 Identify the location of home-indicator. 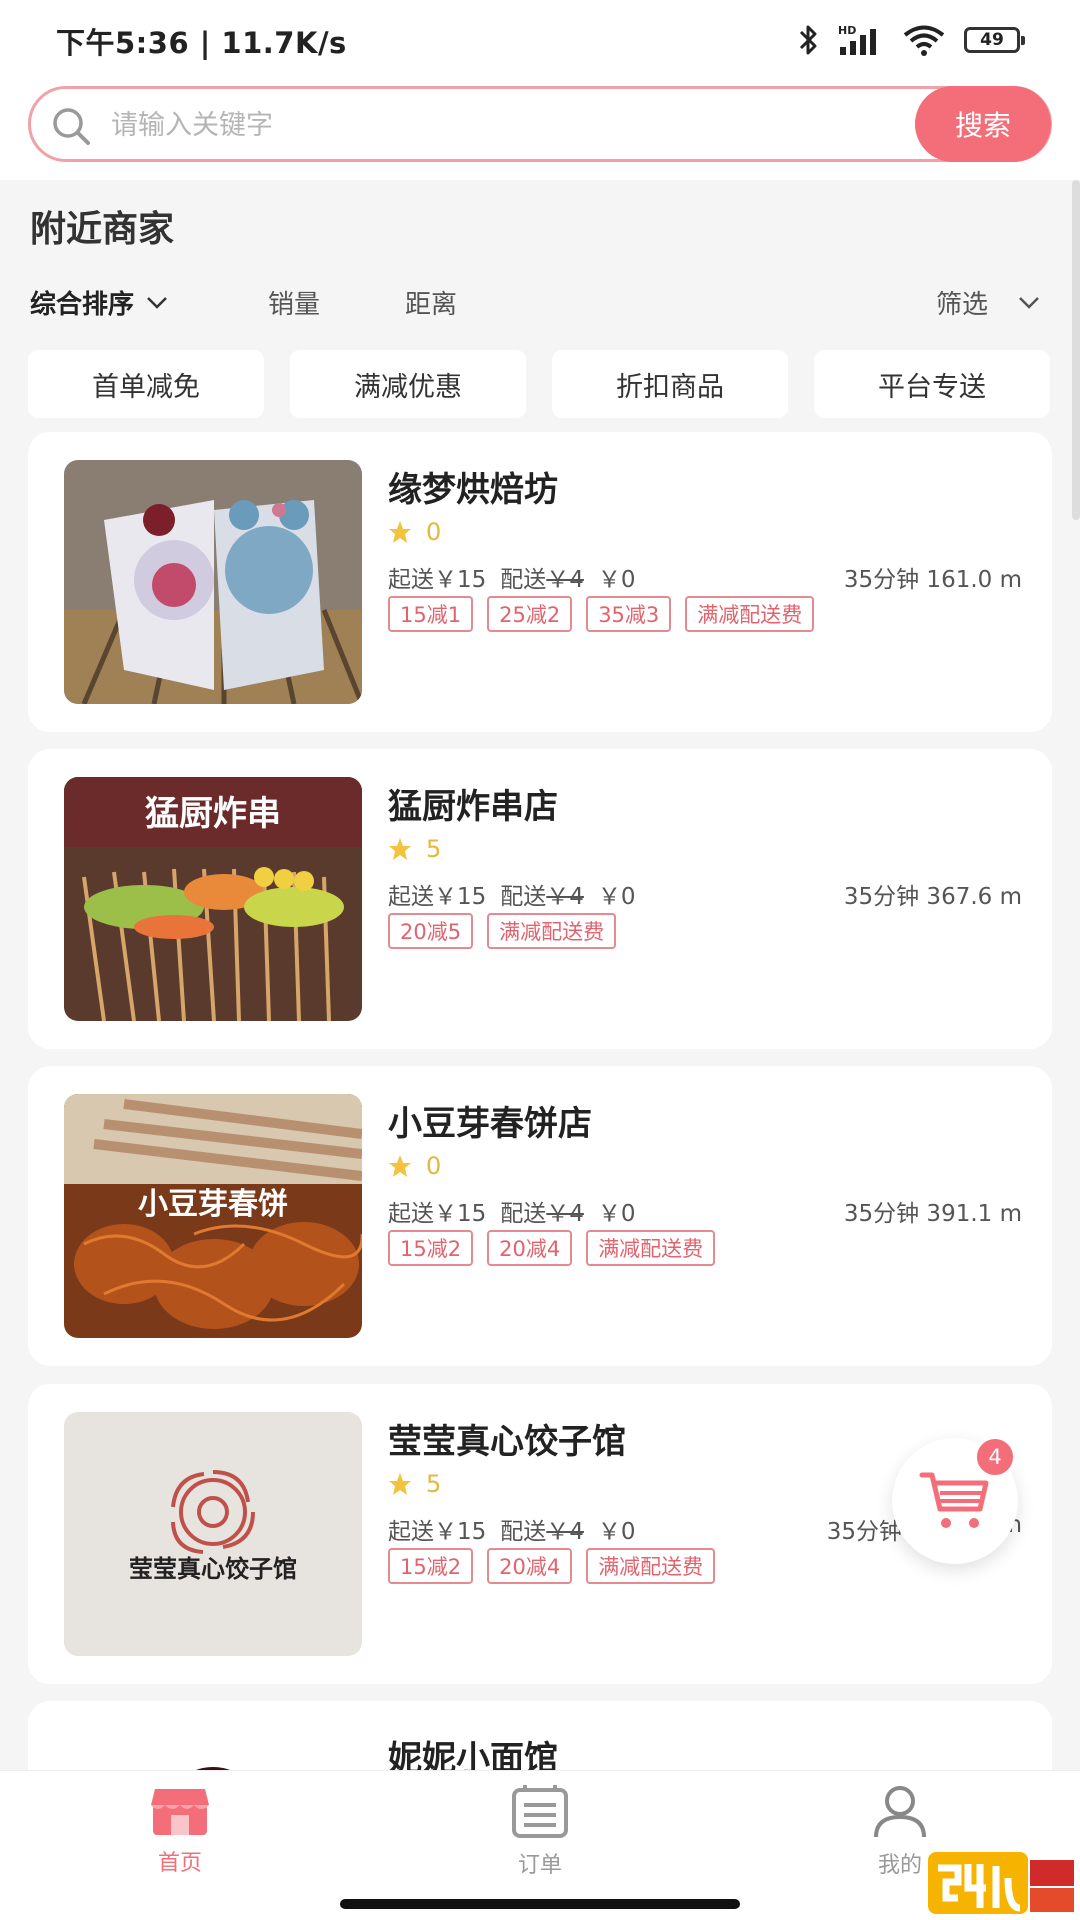
(540, 1904).